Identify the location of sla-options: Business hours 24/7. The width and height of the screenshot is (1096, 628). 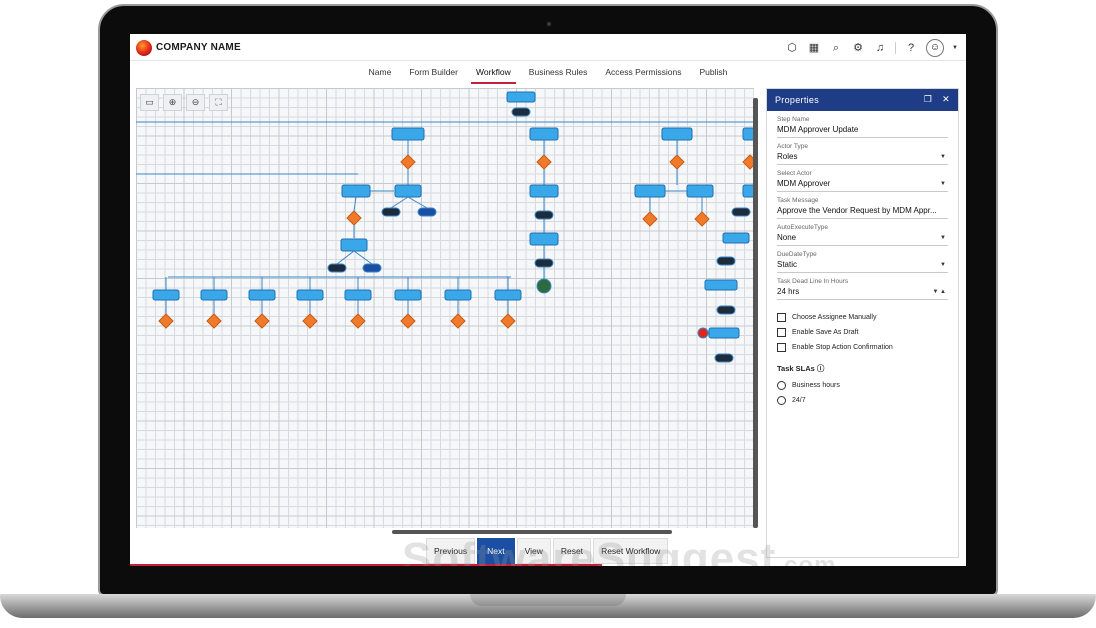
(862, 393).